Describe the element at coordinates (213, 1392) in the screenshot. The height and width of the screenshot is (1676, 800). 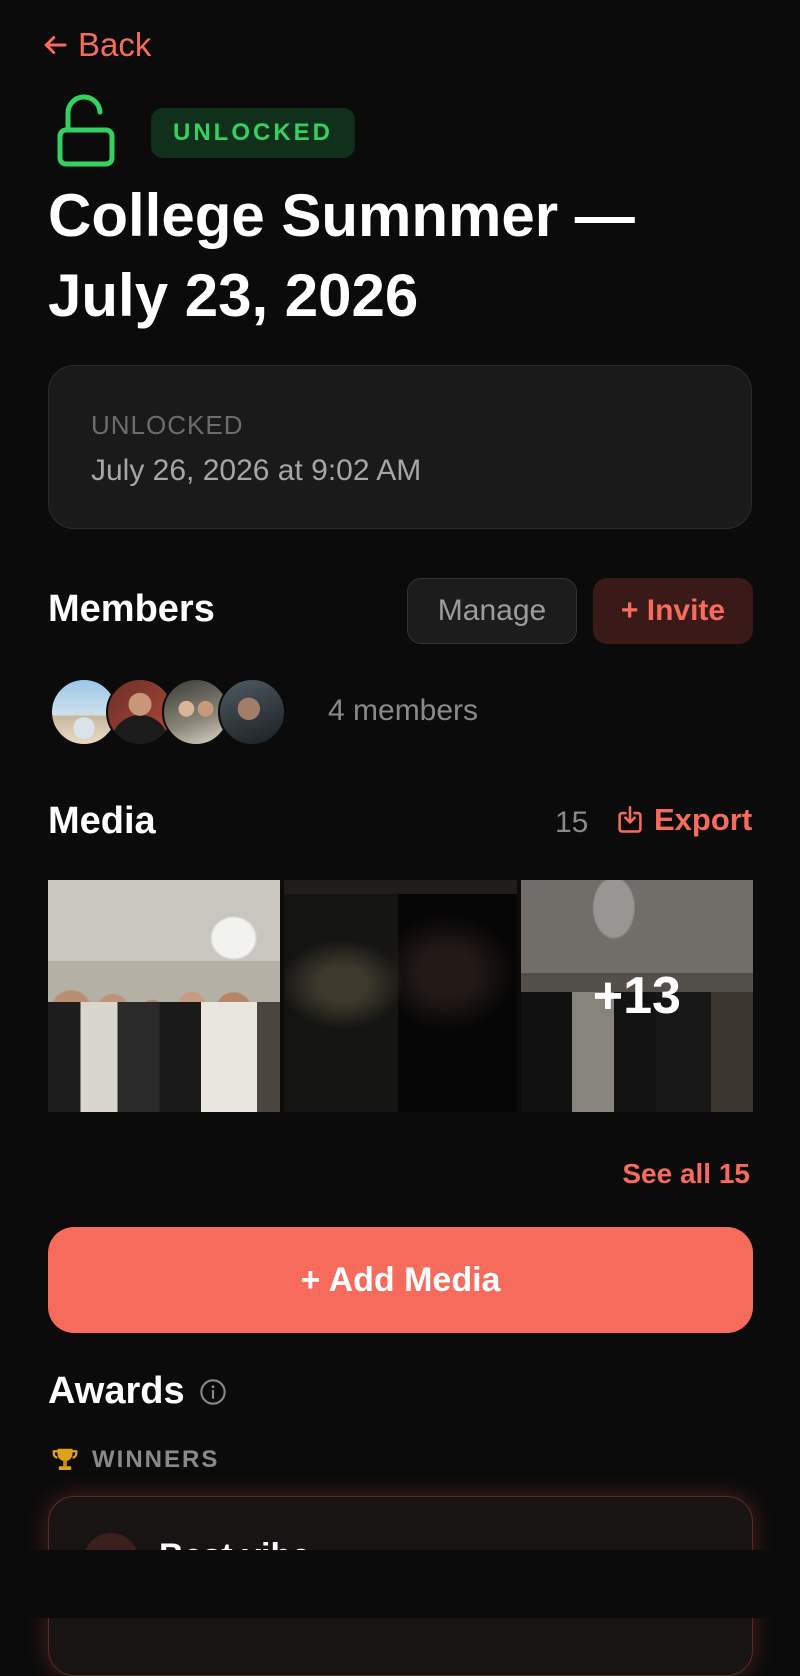
I see `info-icon` at that location.